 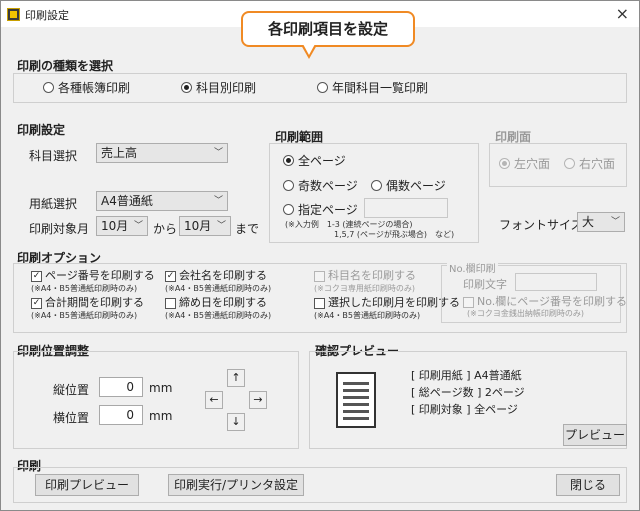 I want to click on horizontal-unit: mm, so click(x=161, y=416).